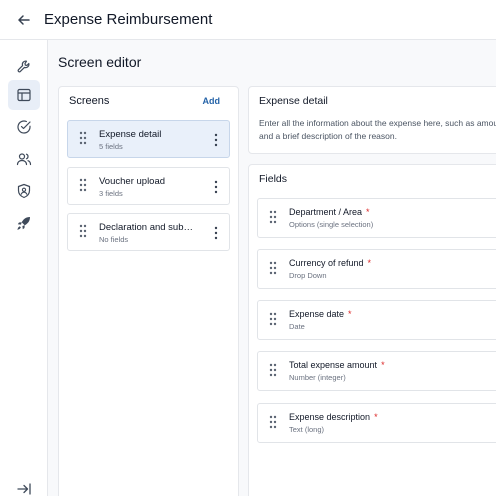 Image resolution: width=496 pixels, height=496 pixels. Describe the element at coordinates (24, 67) in the screenshot. I see `wrench-icon` at that location.